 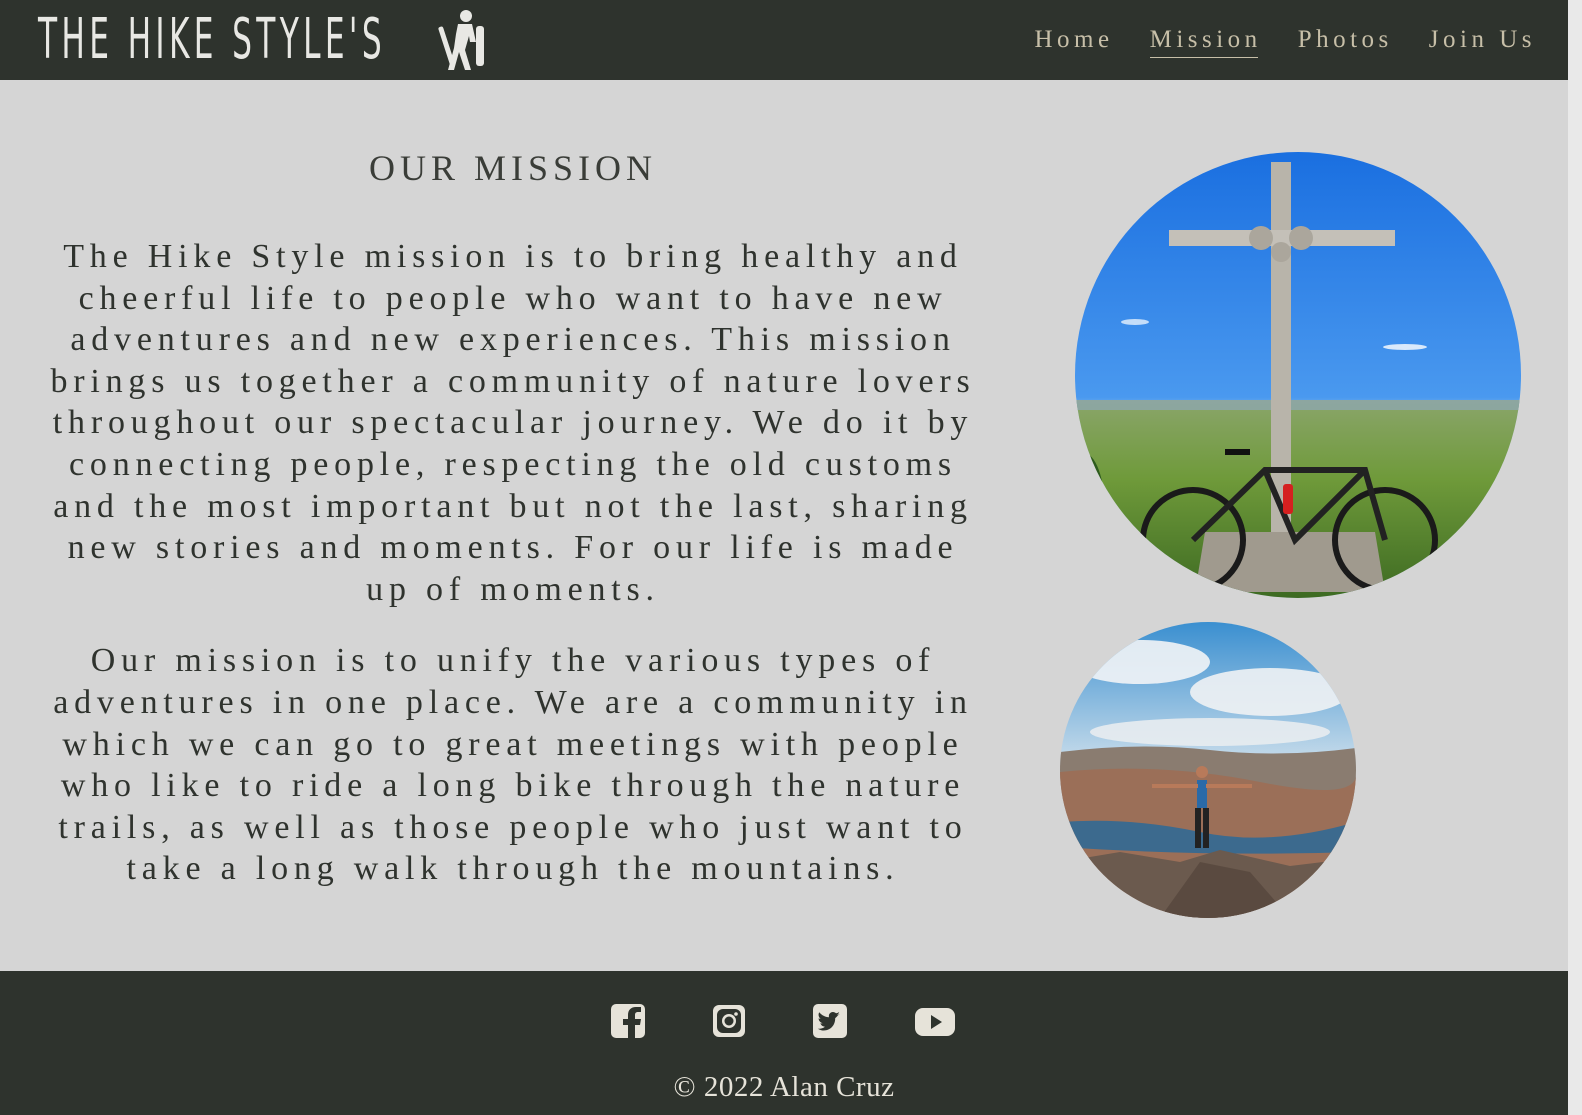 I want to click on nav-mission: Mission, so click(x=1205, y=40).